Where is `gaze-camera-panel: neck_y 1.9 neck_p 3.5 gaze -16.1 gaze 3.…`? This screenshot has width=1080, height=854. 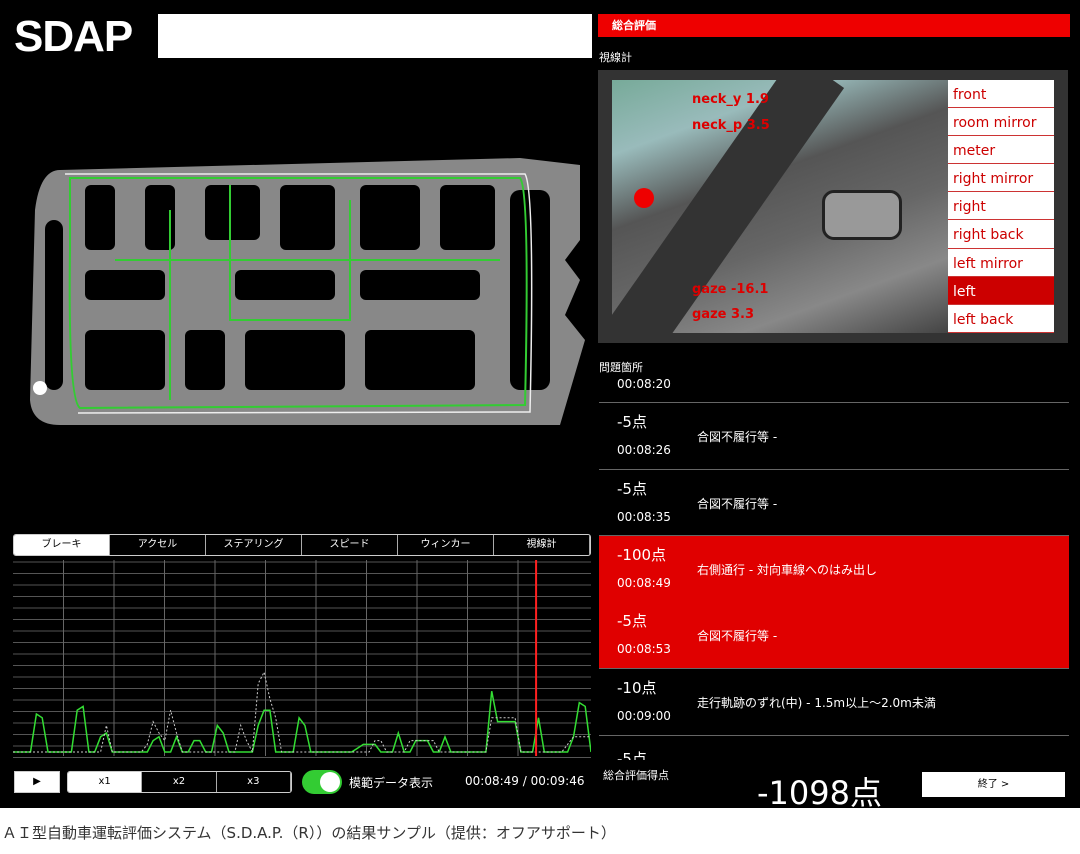 gaze-camera-panel: neck_y 1.9 neck_p 3.5 gaze -16.1 gaze 3.… is located at coordinates (833, 206).